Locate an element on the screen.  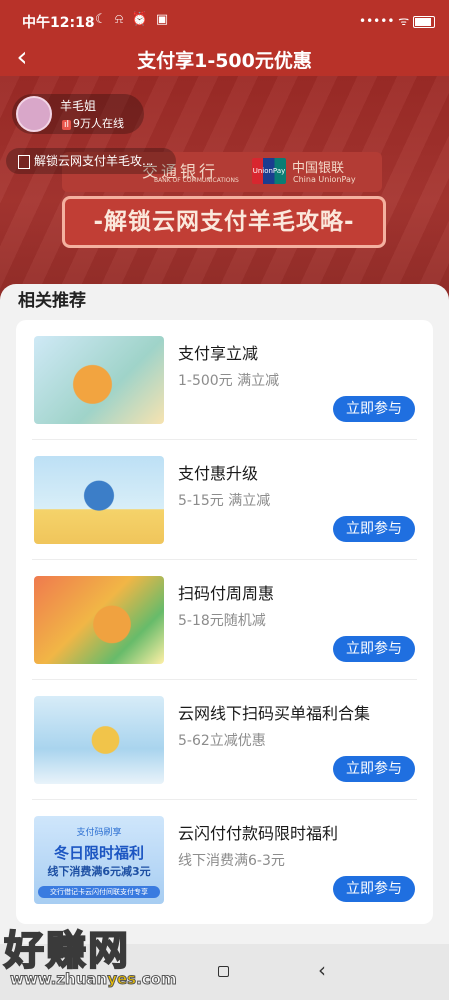
item-desc: 5-18元随机减 is located at coordinates (222, 621).